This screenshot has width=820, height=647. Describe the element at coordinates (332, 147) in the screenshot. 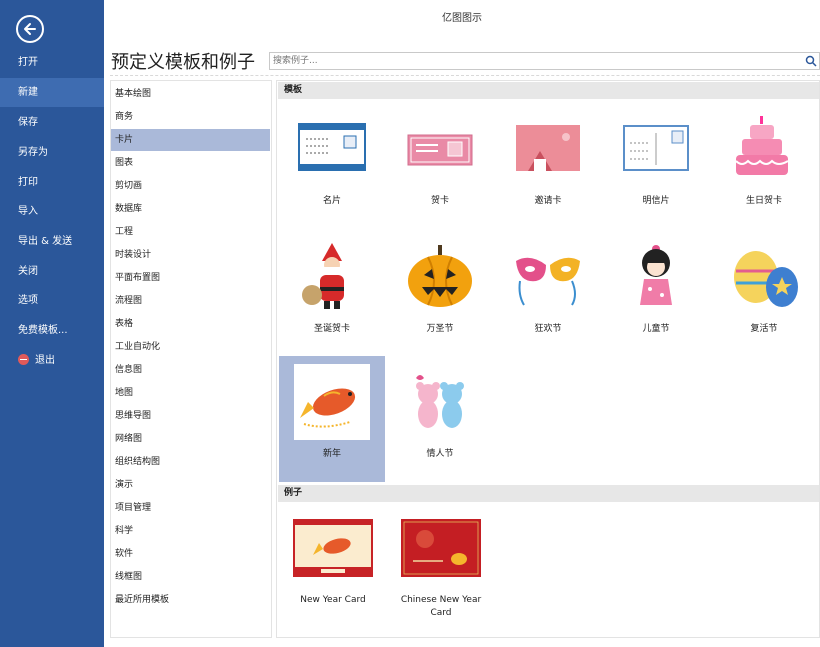

I see `business-card-icon` at that location.